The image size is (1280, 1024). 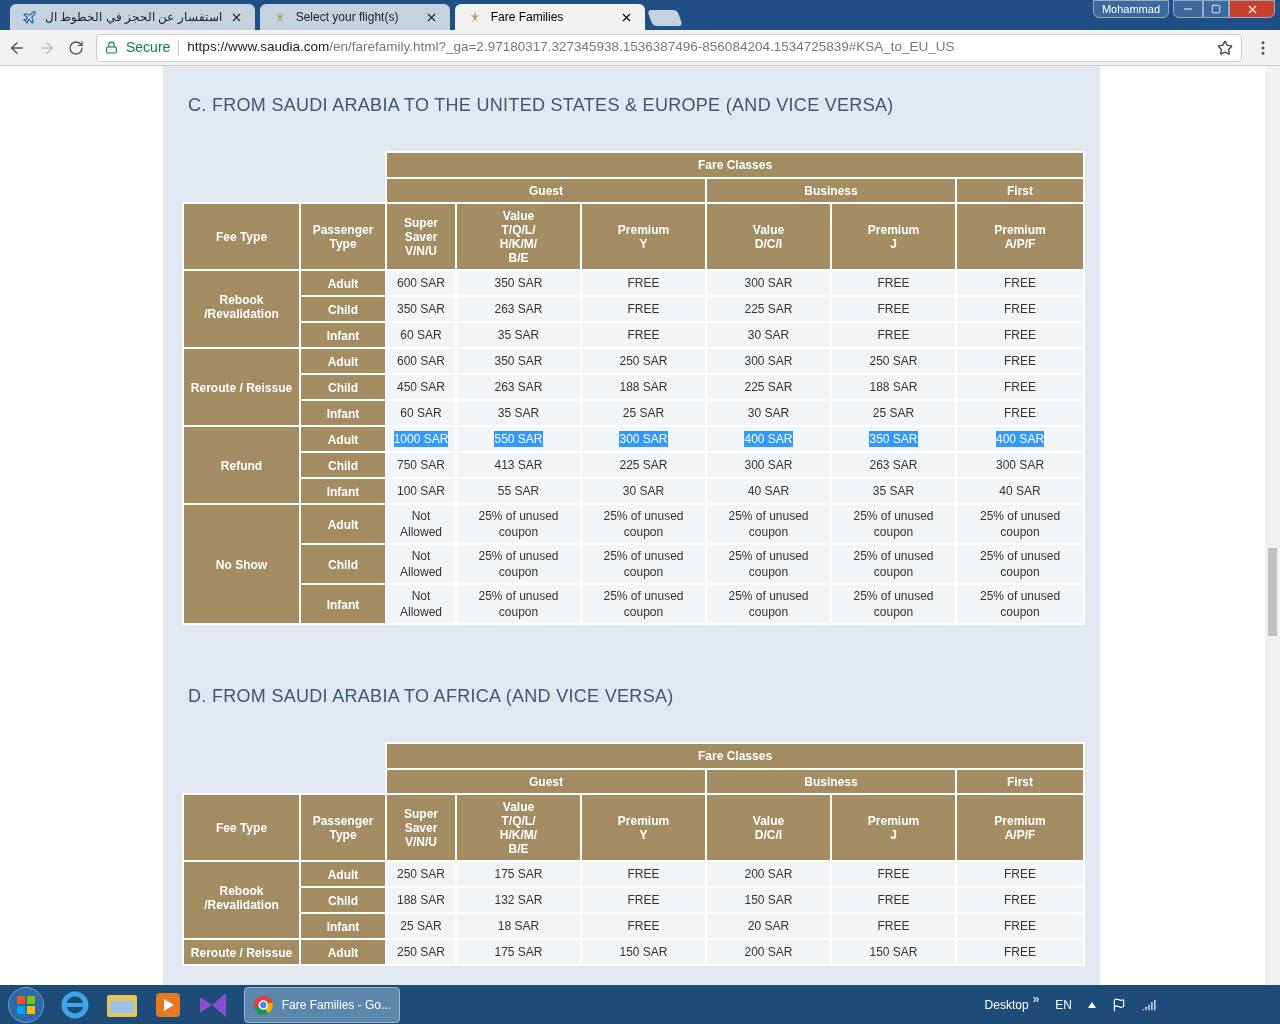 What do you see at coordinates (343, 236) in the screenshot?
I see `column-header: Passenger Type` at bounding box center [343, 236].